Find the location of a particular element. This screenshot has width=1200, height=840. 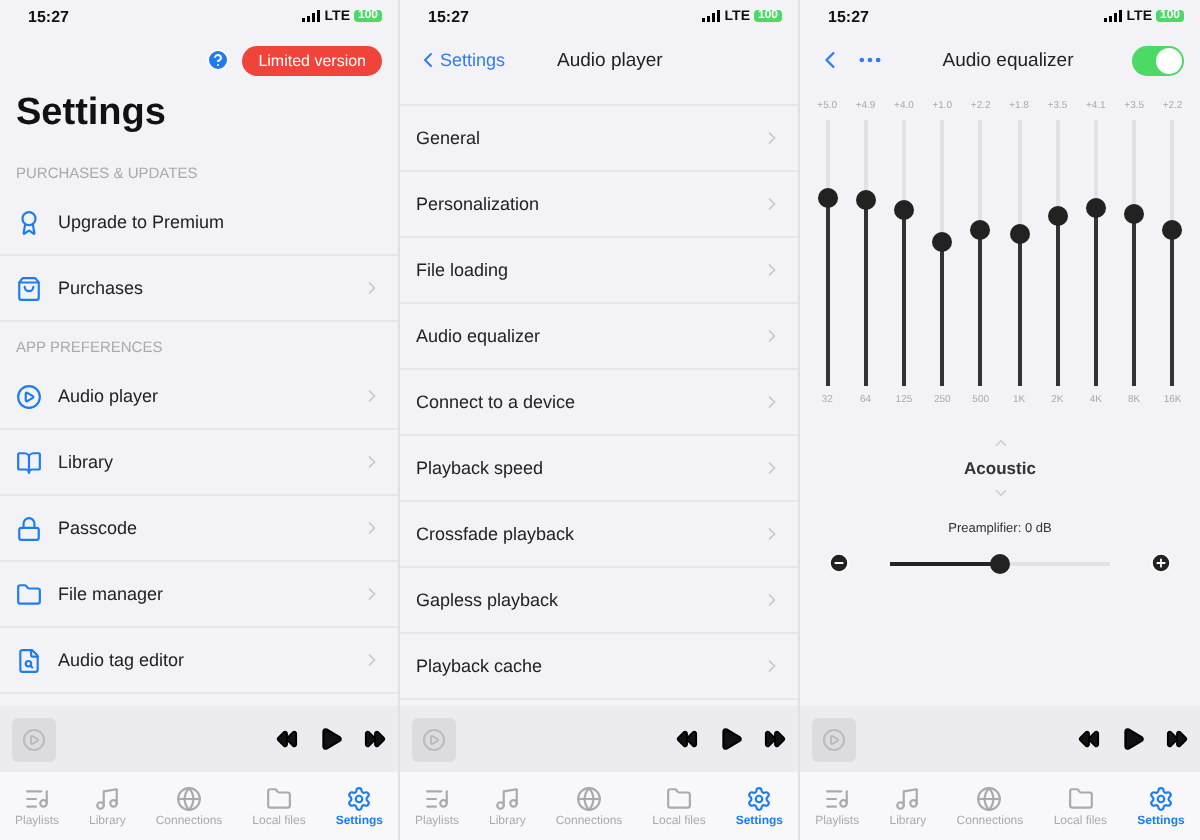

plus-icon is located at coordinates (1161, 563).